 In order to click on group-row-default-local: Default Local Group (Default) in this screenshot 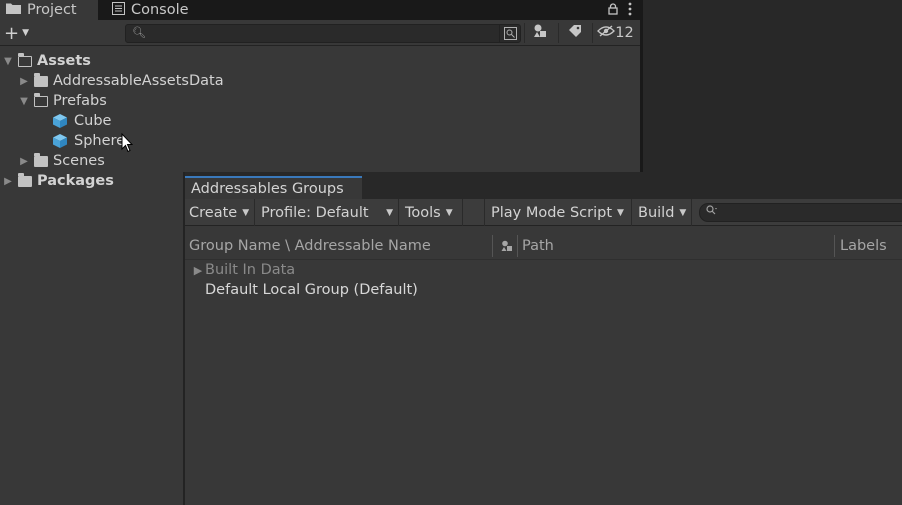, I will do `click(311, 290)`.